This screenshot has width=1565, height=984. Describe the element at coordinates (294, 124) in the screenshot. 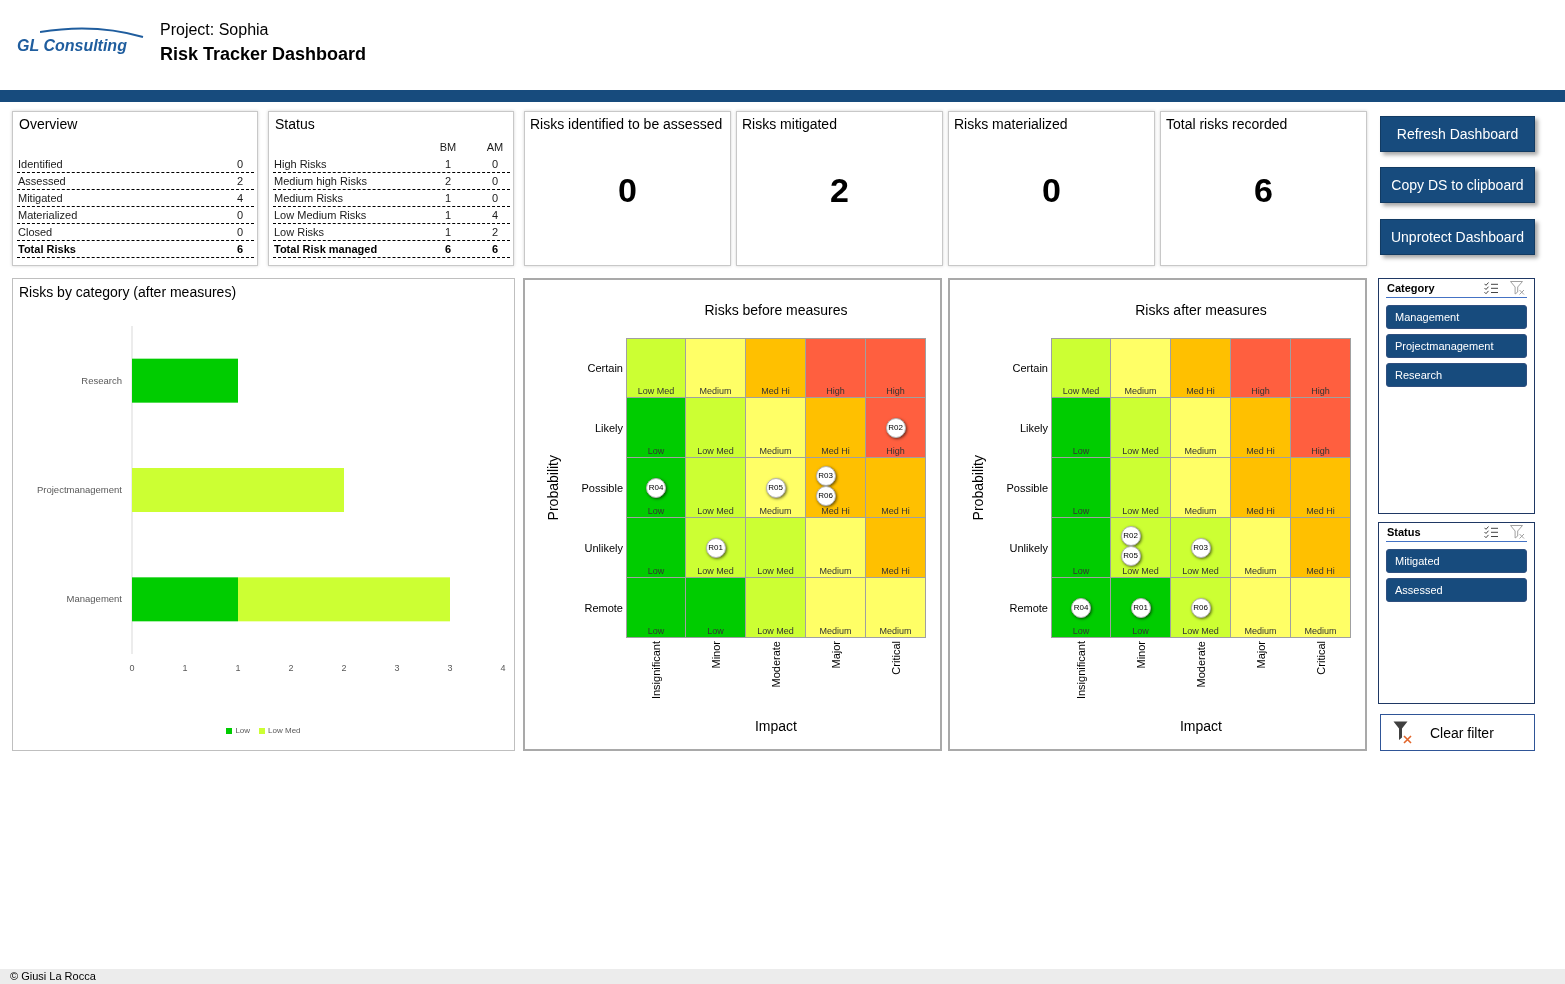

I see `card-title: Status` at that location.